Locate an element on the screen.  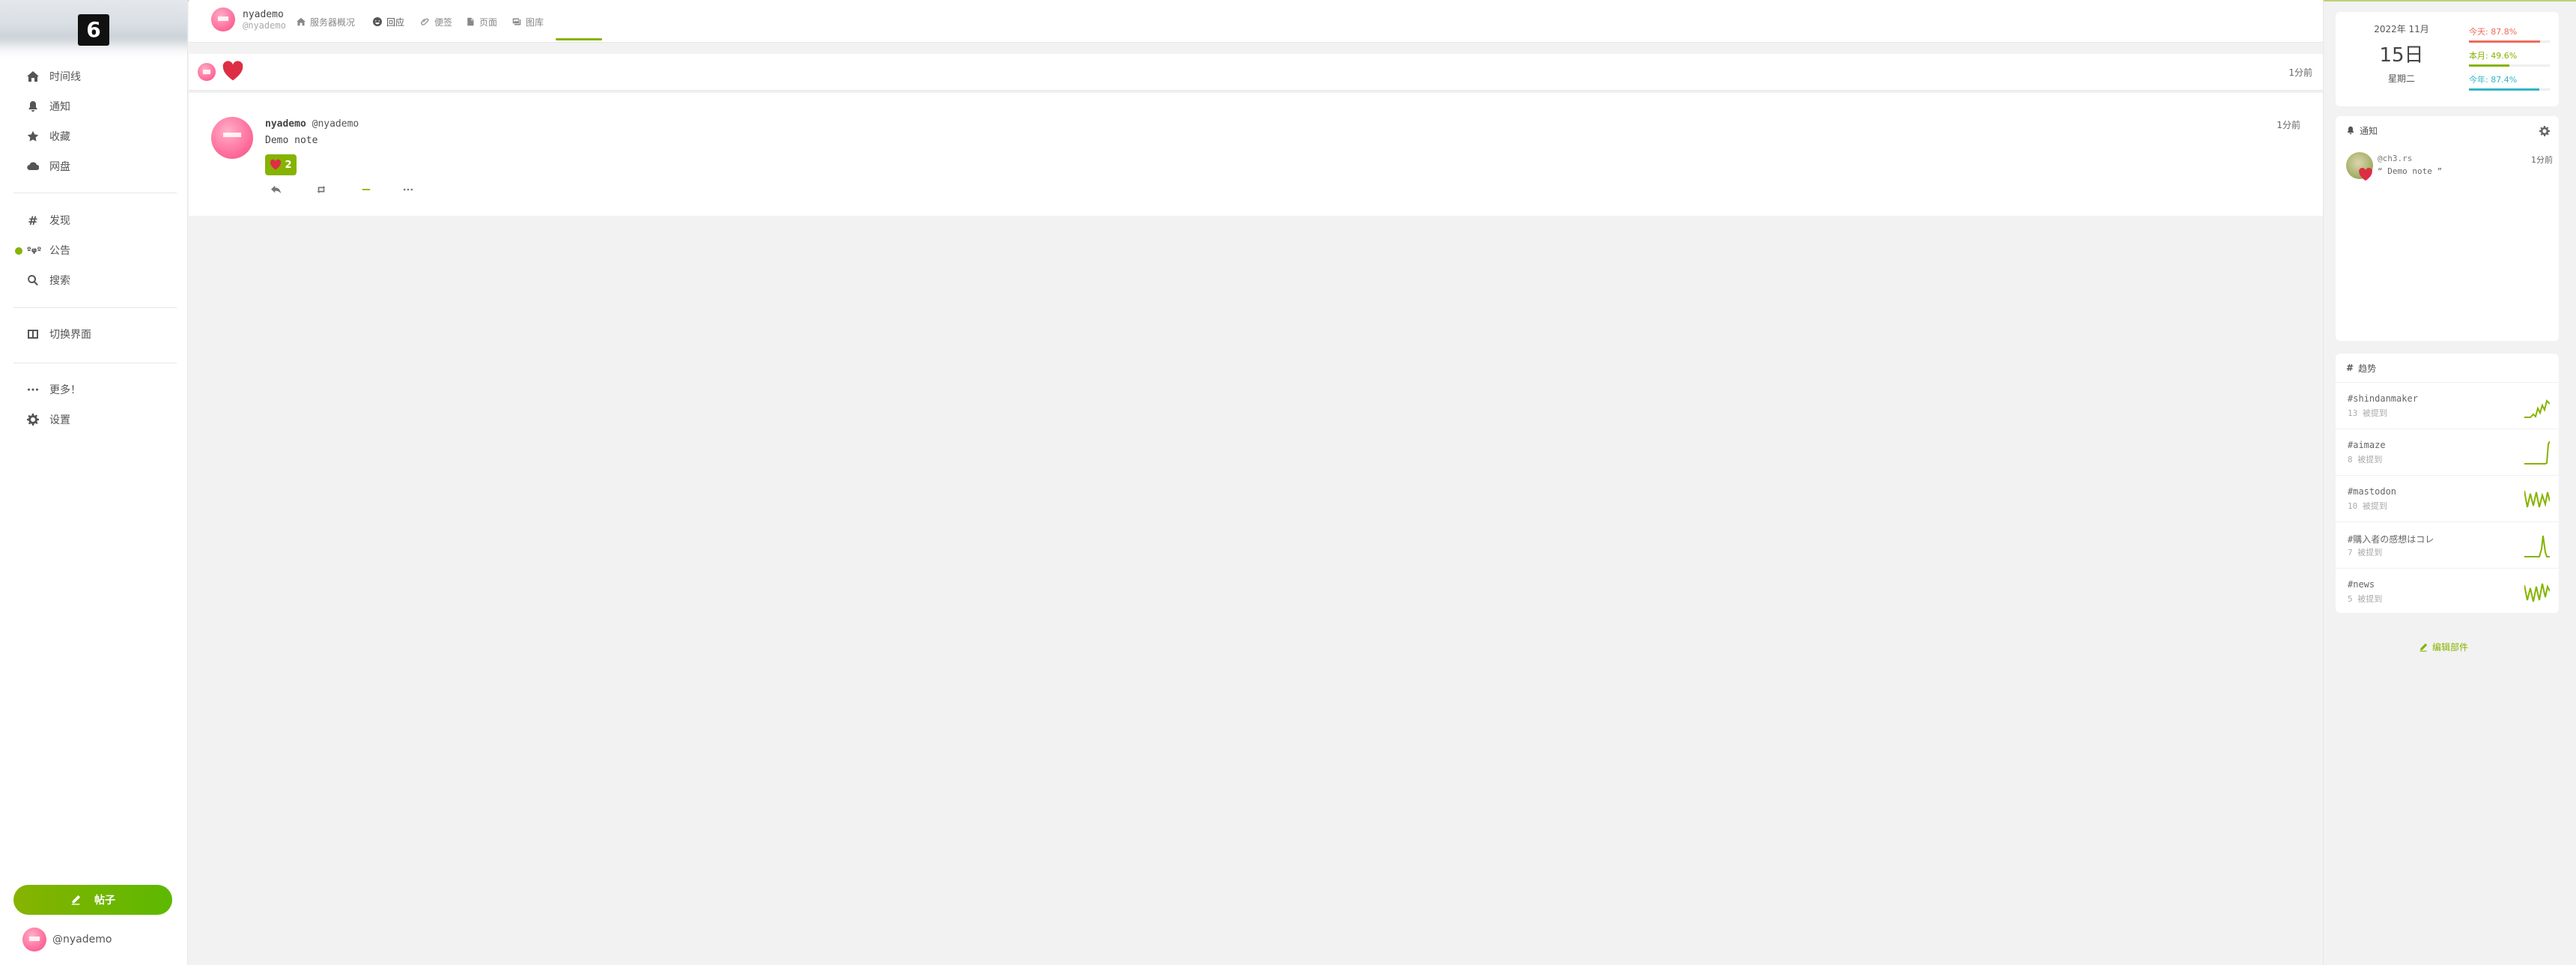
widget-header: # 趋势 is located at coordinates (2447, 368).